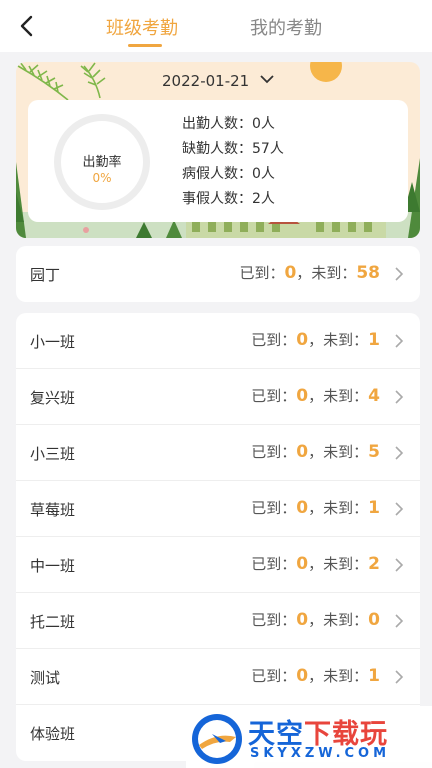  Describe the element at coordinates (217, 739) in the screenshot. I see `sky-logo-icon` at that location.